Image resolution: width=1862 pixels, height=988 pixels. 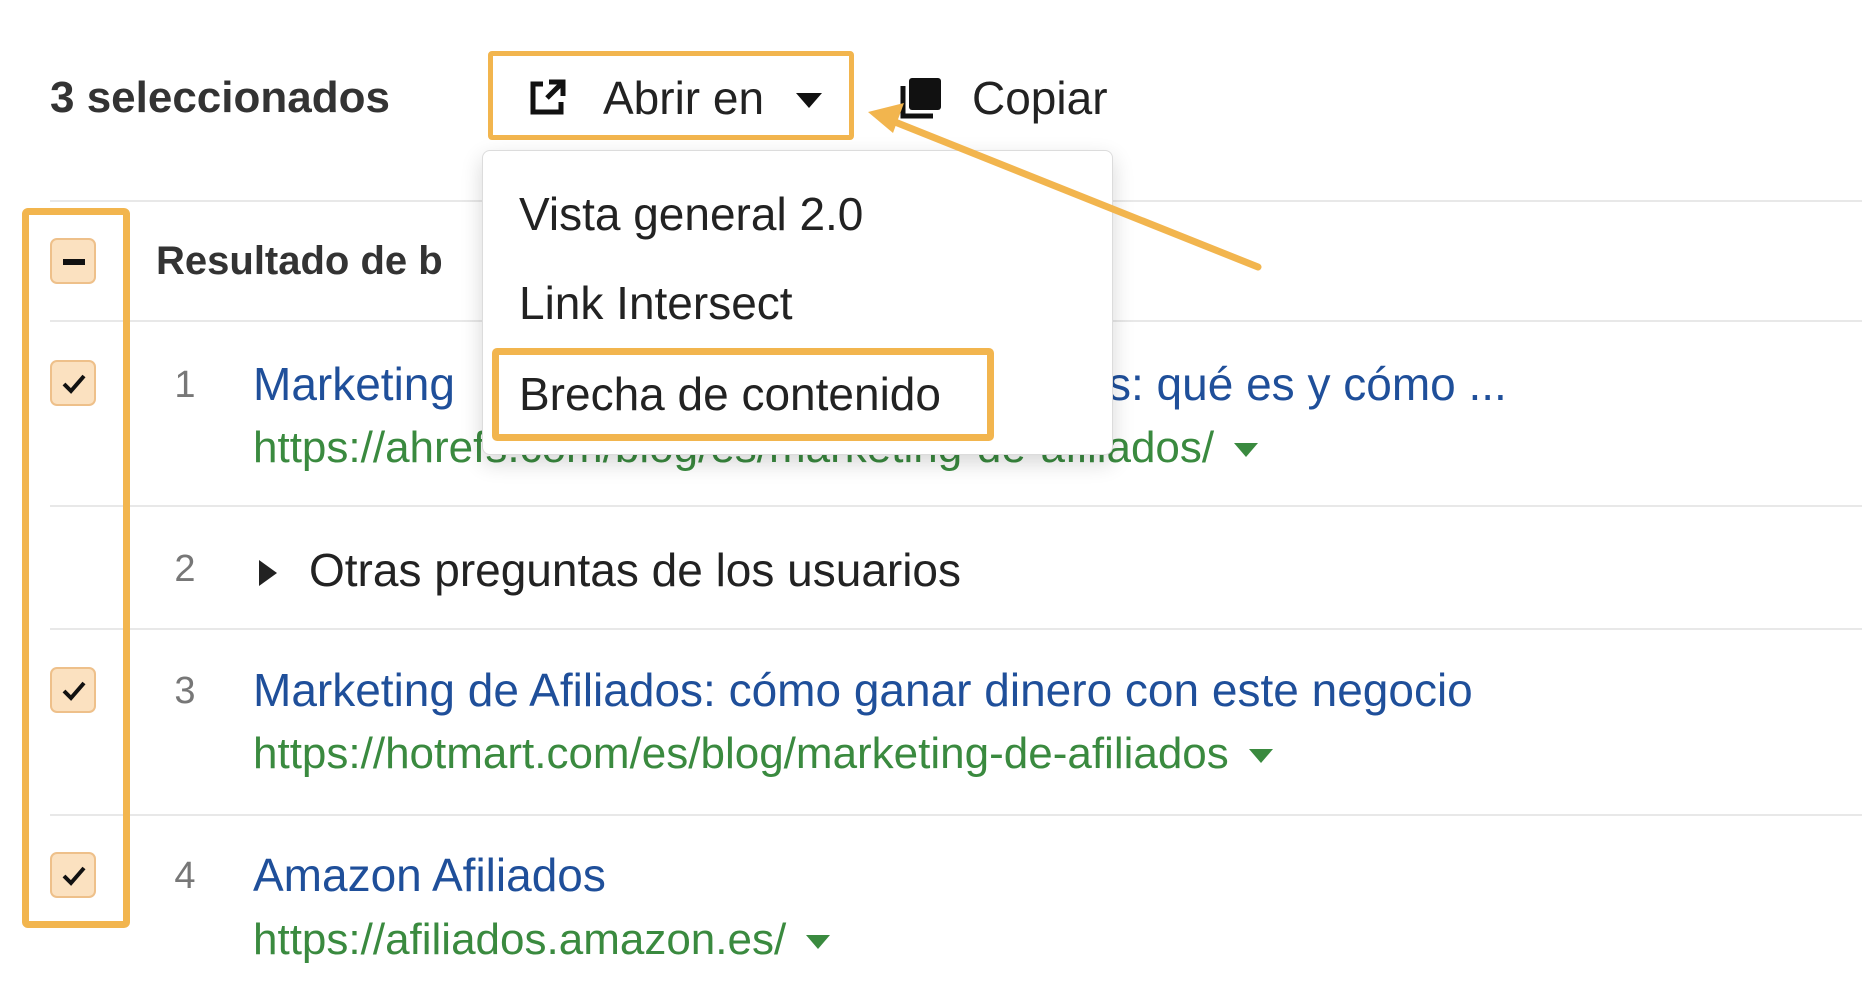 What do you see at coordinates (635, 570) in the screenshot?
I see `people-also-ask-label: Otras preguntas de los usuarios` at bounding box center [635, 570].